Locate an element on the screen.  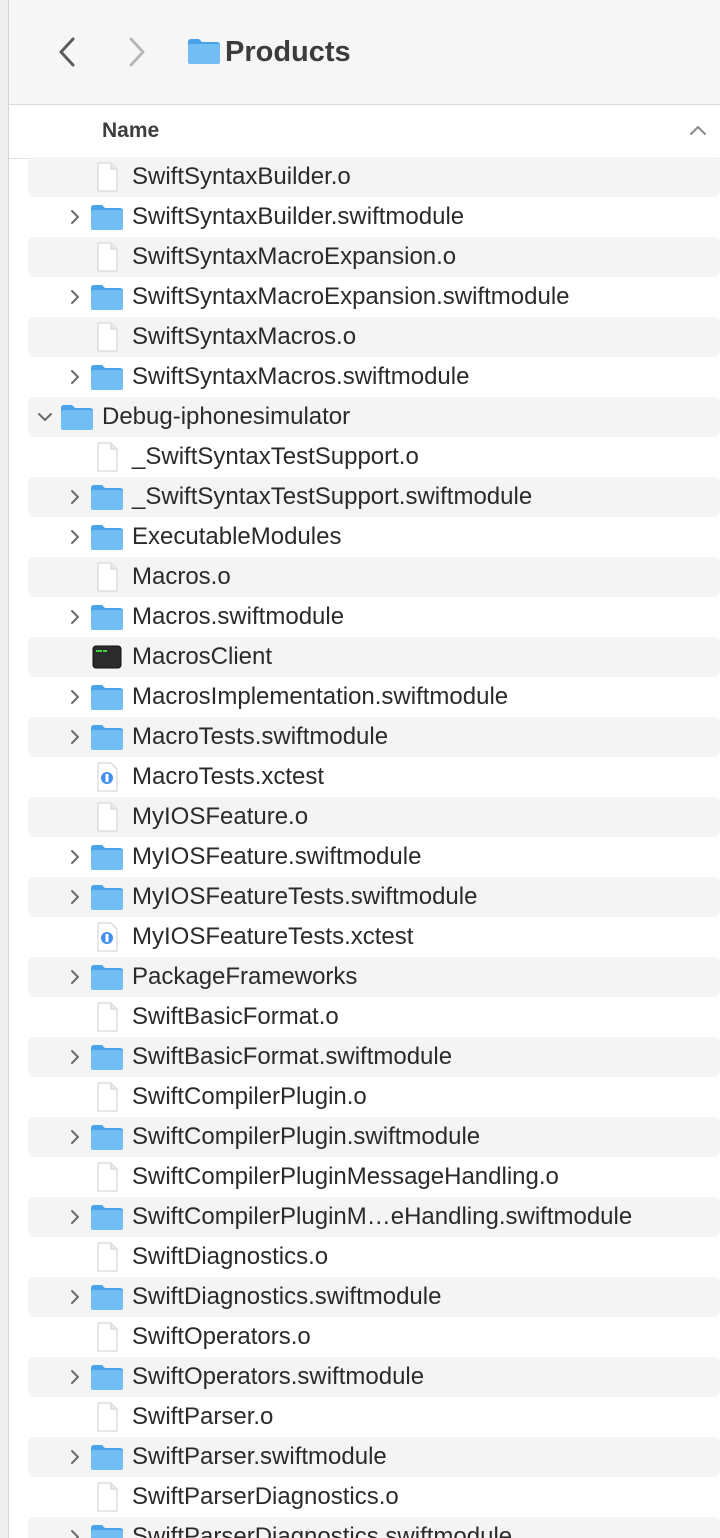
folder-row: Macros.swiftmodule is located at coordinates (374, 617).